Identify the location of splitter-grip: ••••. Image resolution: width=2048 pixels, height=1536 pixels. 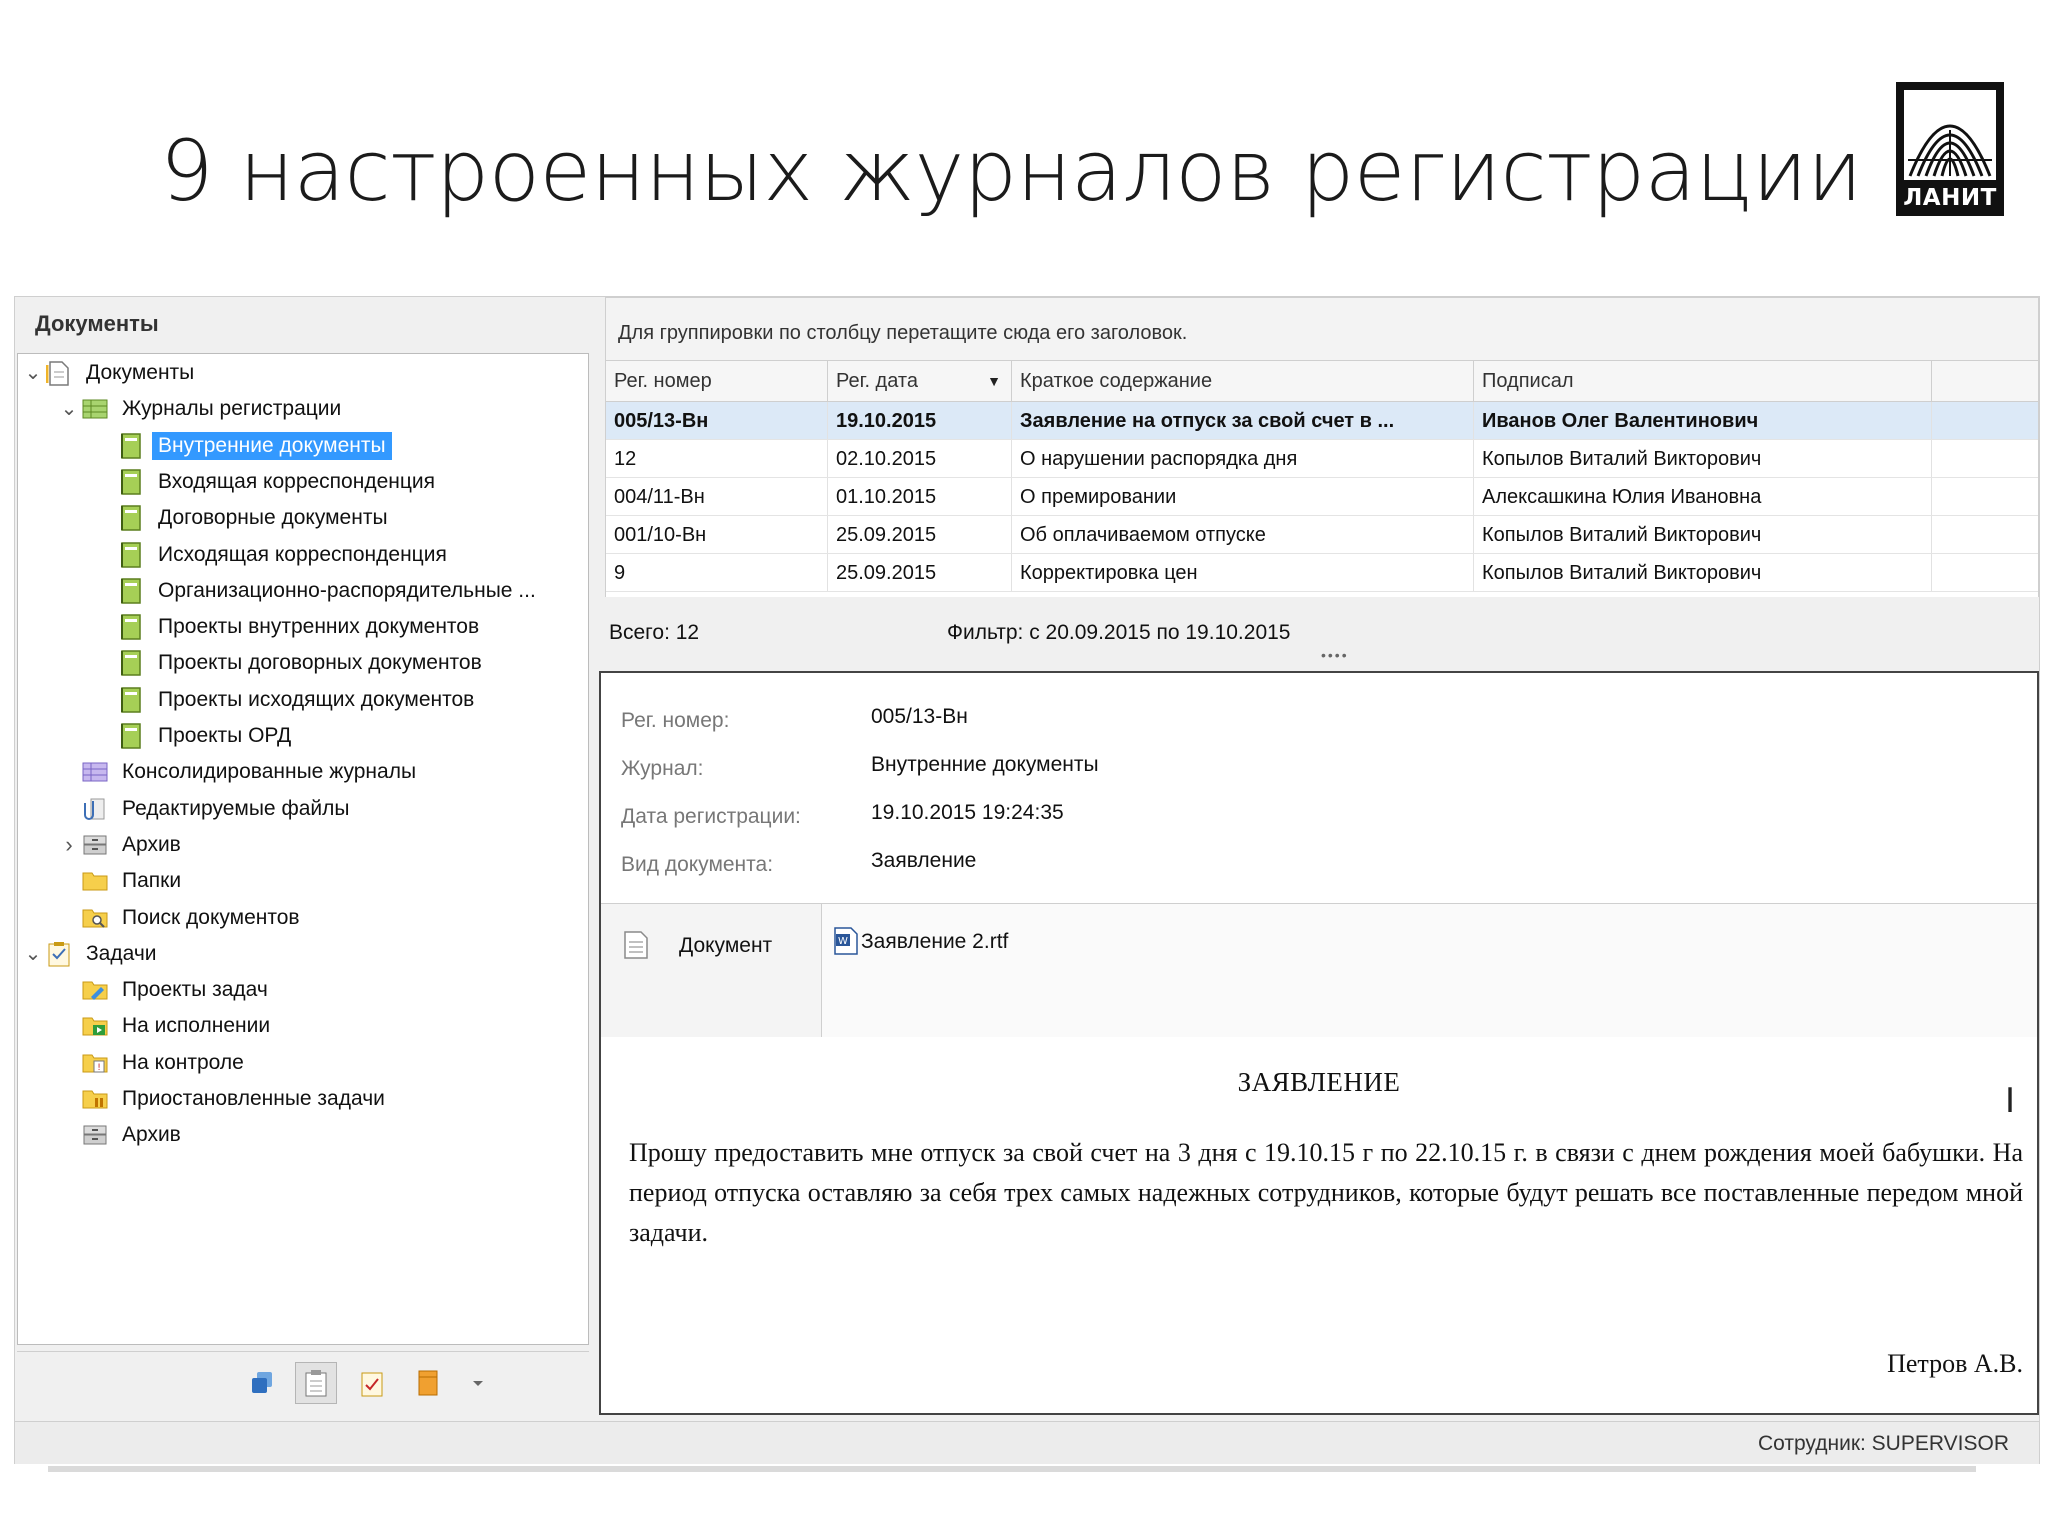
(1335, 655).